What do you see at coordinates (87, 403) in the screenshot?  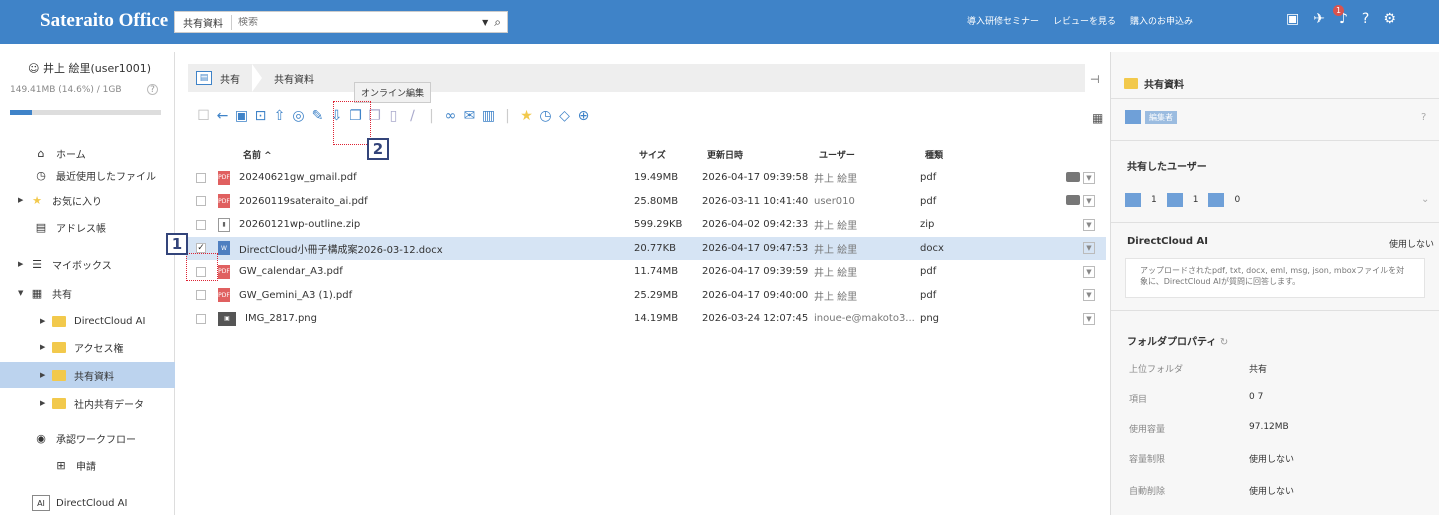 I see `sidebar-item-internal-data: ▶ 社内共有データ` at bounding box center [87, 403].